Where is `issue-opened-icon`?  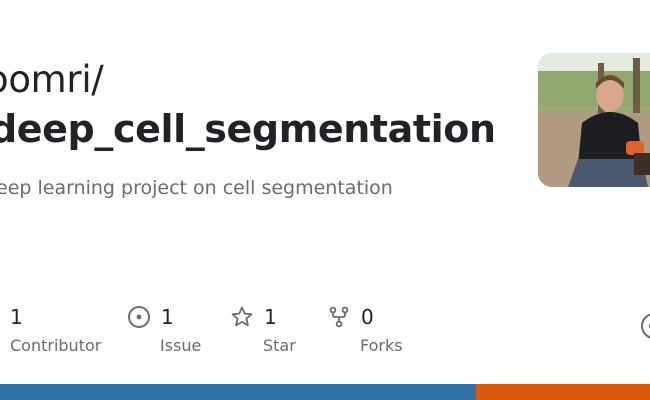 issue-opened-icon is located at coordinates (139, 317).